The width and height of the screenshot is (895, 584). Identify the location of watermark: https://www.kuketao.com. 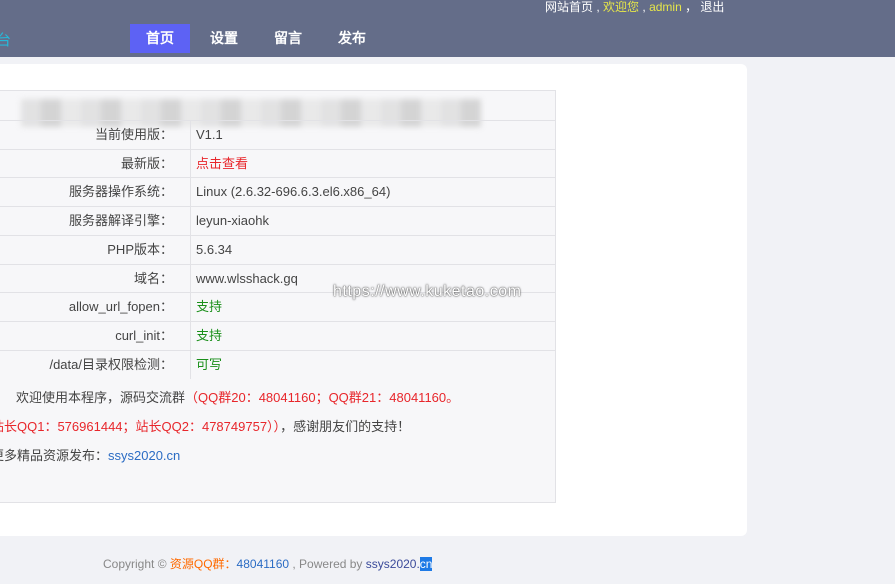
(427, 291).